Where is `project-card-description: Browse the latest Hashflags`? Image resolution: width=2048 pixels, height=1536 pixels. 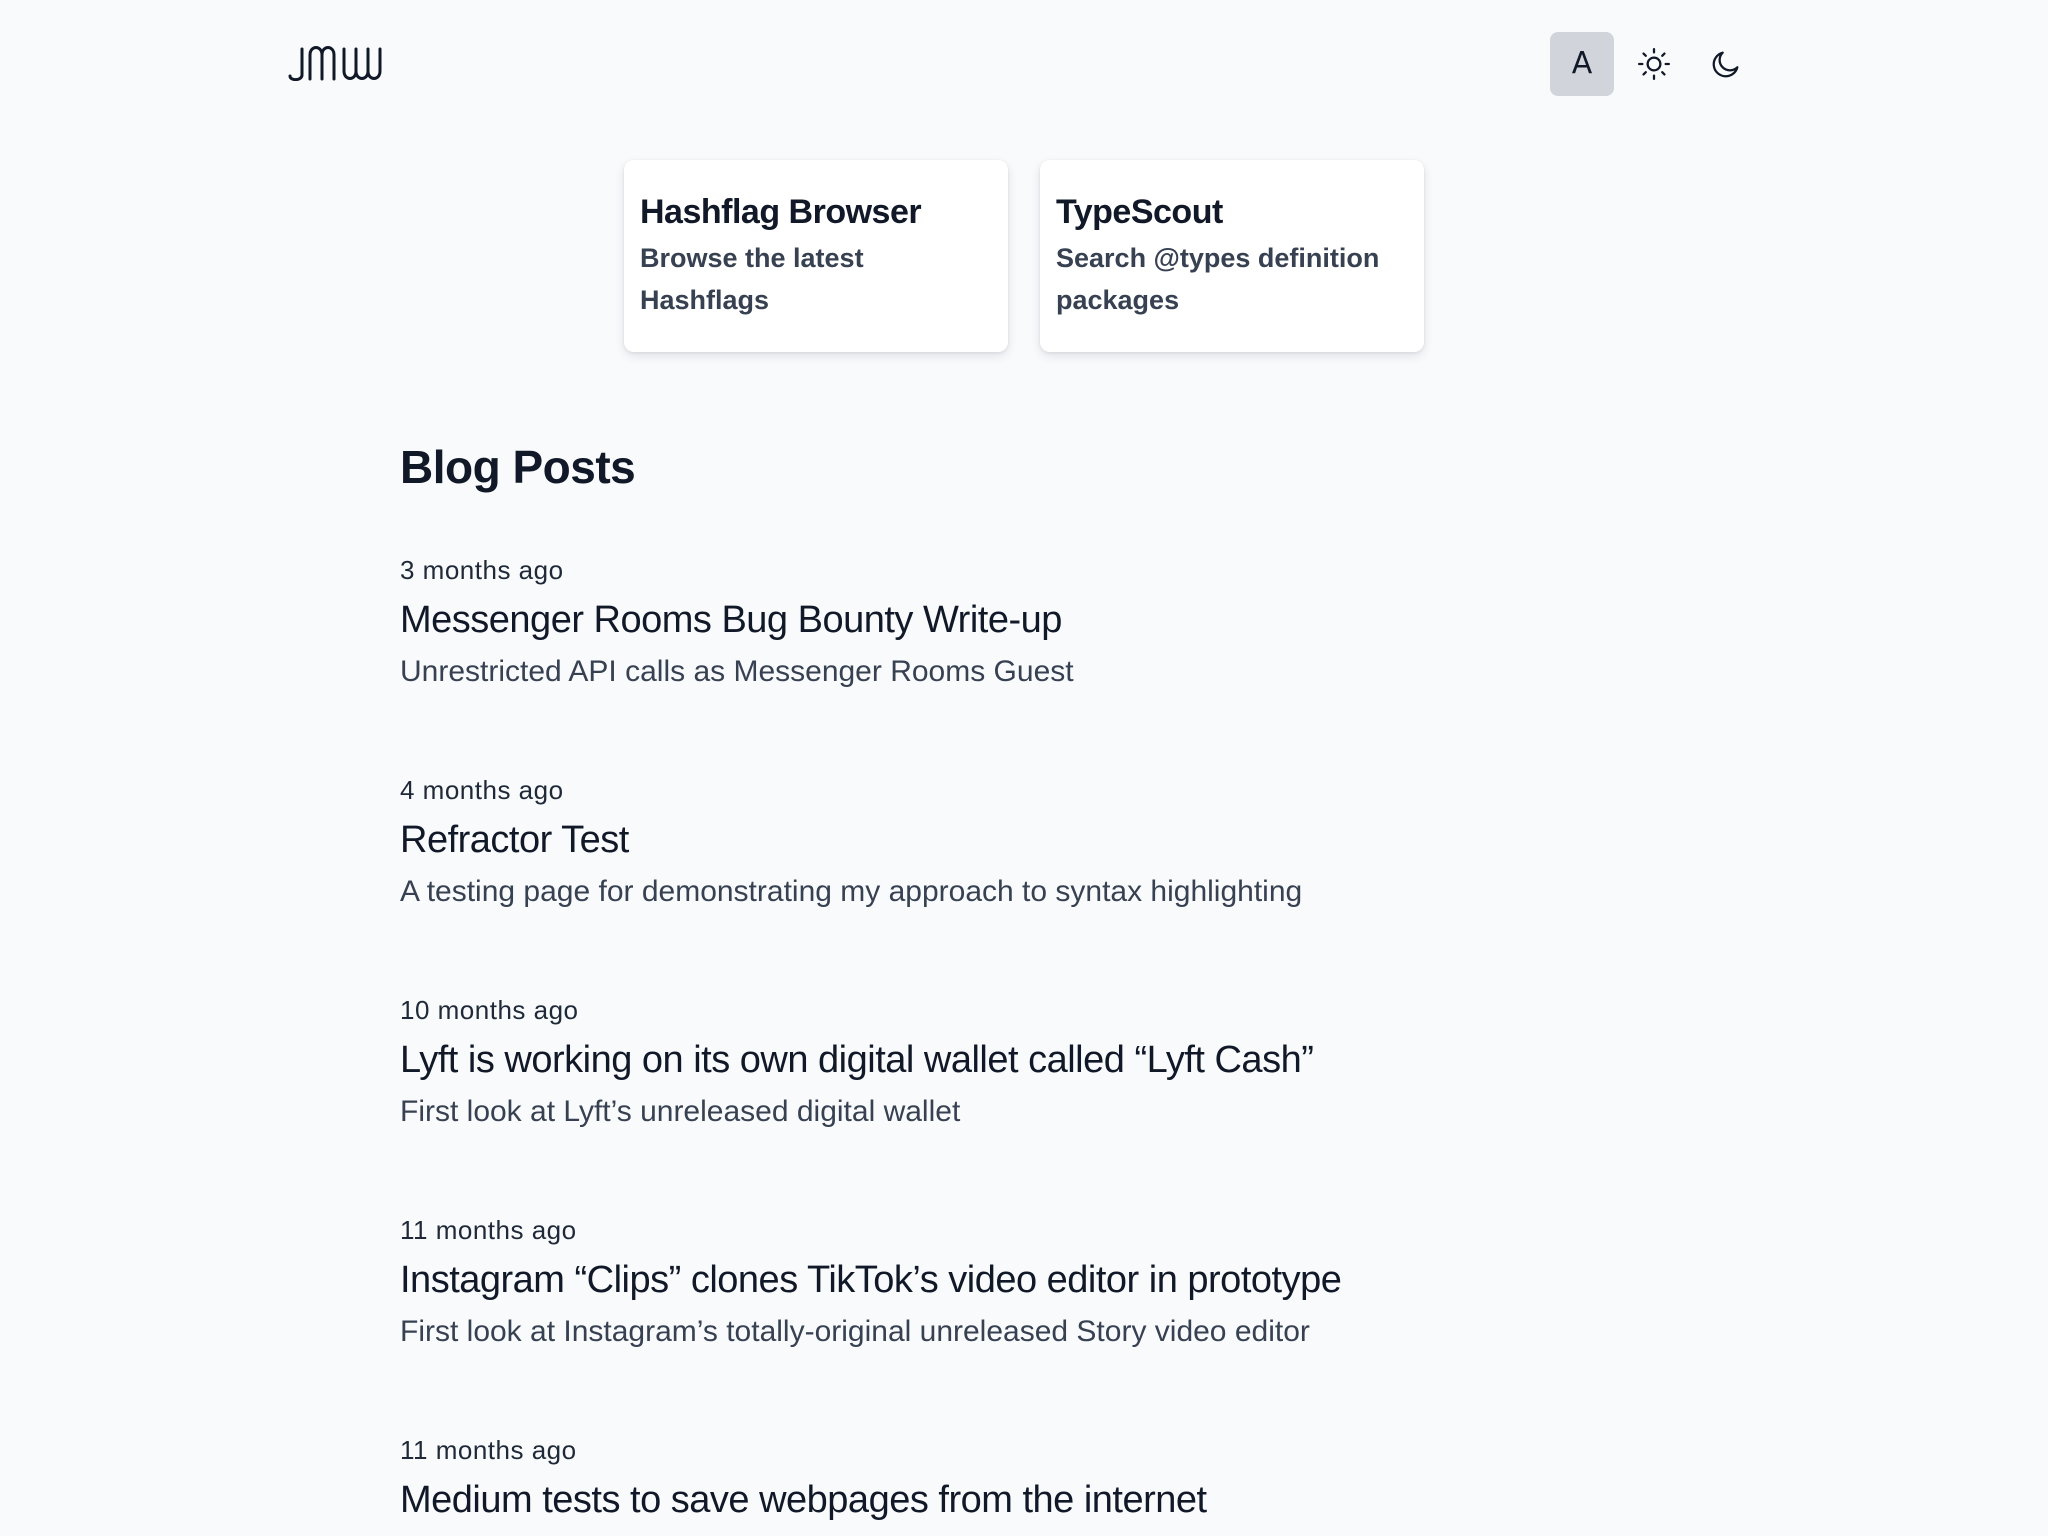 project-card-description: Browse the latest Hashflags is located at coordinates (752, 278).